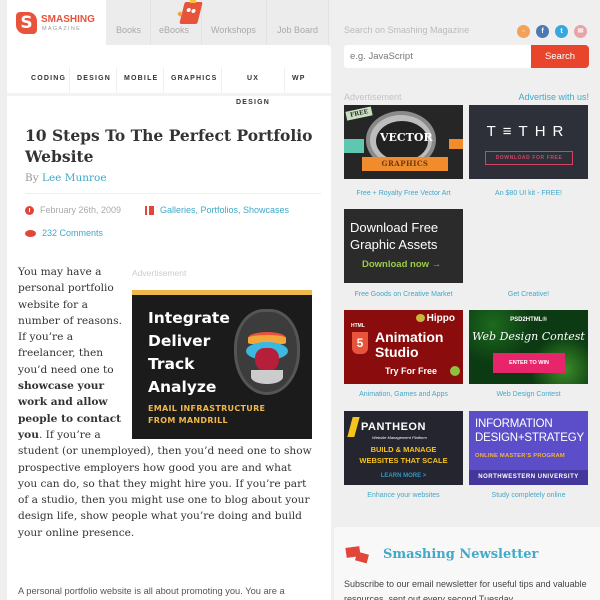 The width and height of the screenshot is (600, 600). Describe the element at coordinates (26, 23) in the screenshot. I see `logo-mark-icon: S` at that location.